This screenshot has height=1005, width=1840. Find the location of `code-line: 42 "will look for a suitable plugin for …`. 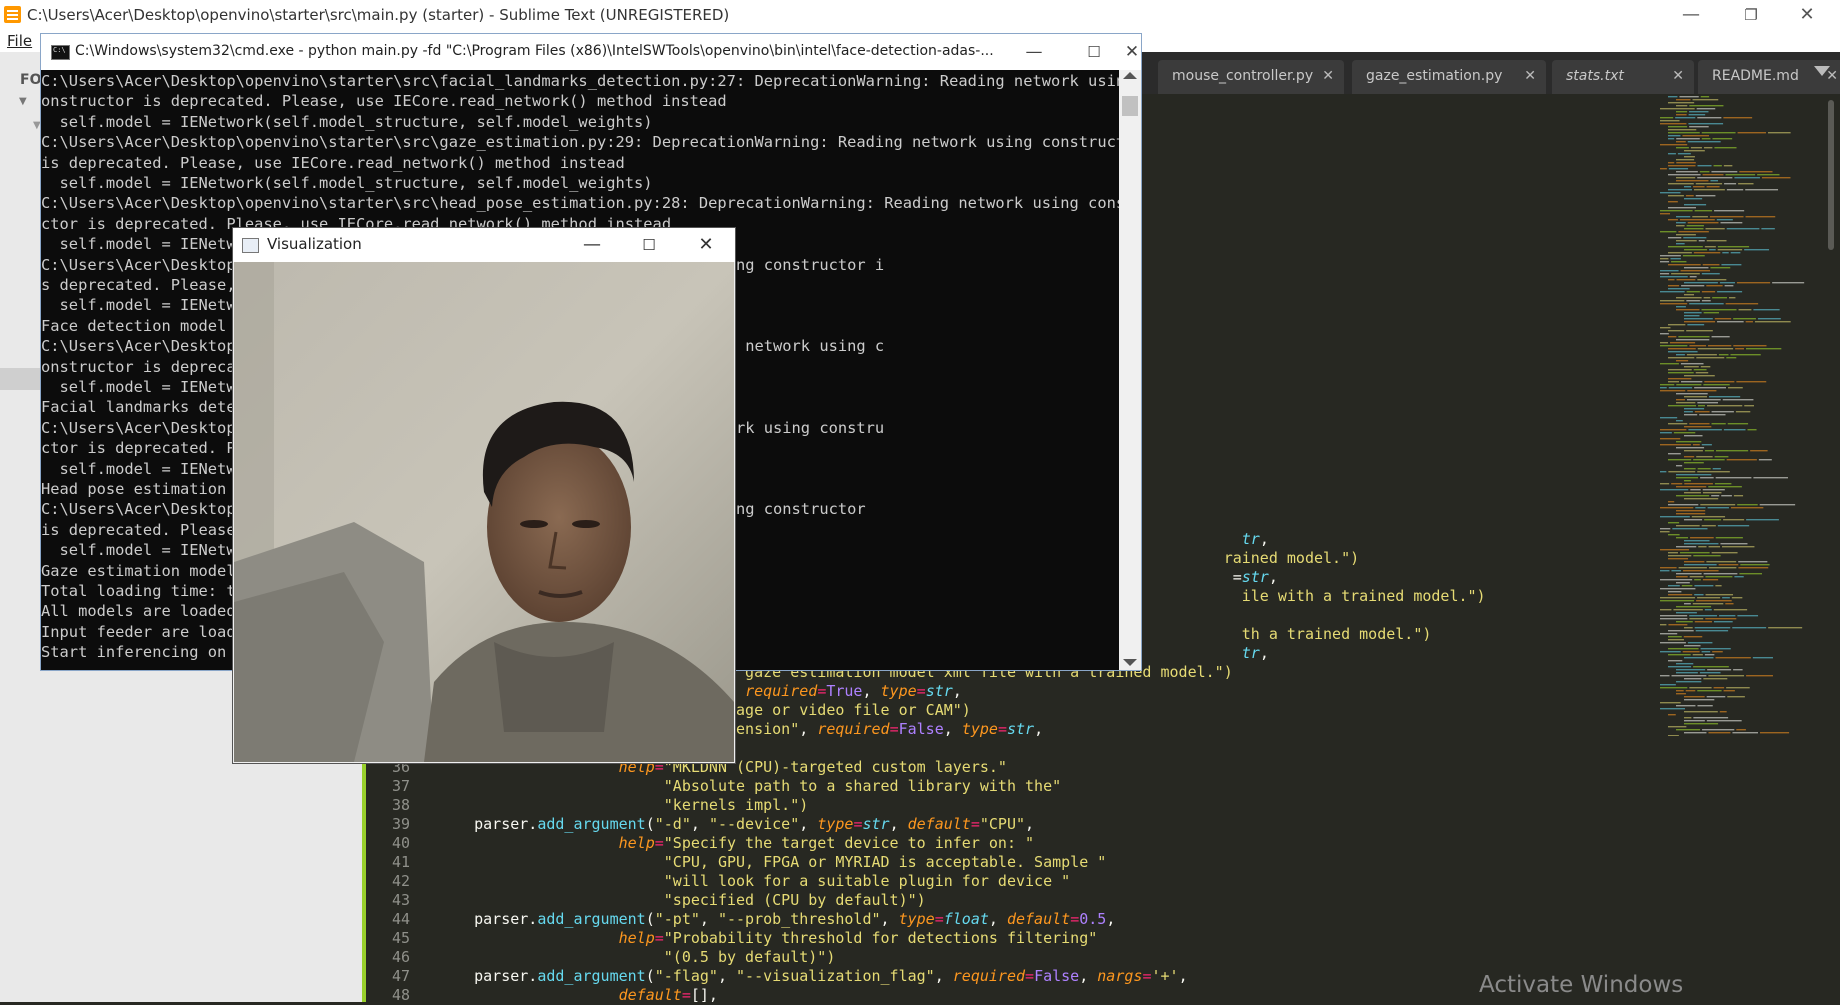

code-line: 42 "will look for a suitable plugin for … is located at coordinates (1096, 881).